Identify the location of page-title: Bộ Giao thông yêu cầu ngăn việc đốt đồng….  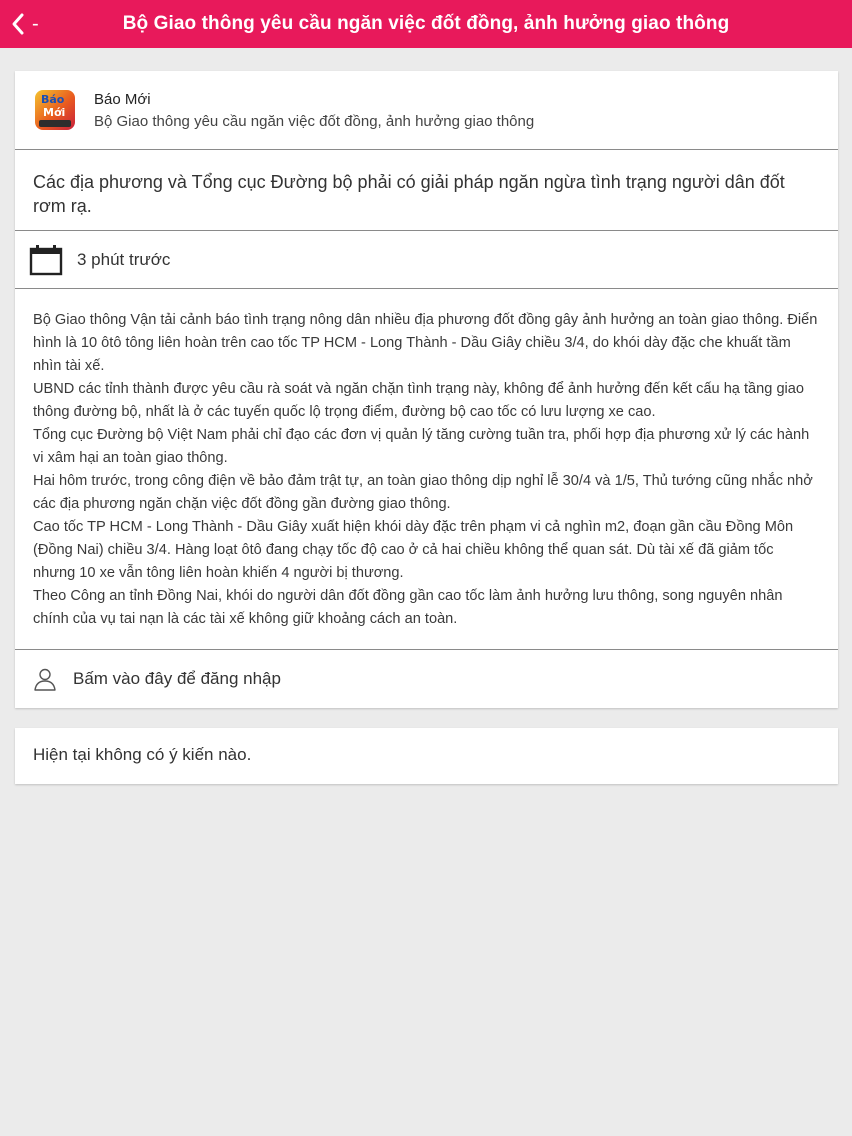
(426, 23).